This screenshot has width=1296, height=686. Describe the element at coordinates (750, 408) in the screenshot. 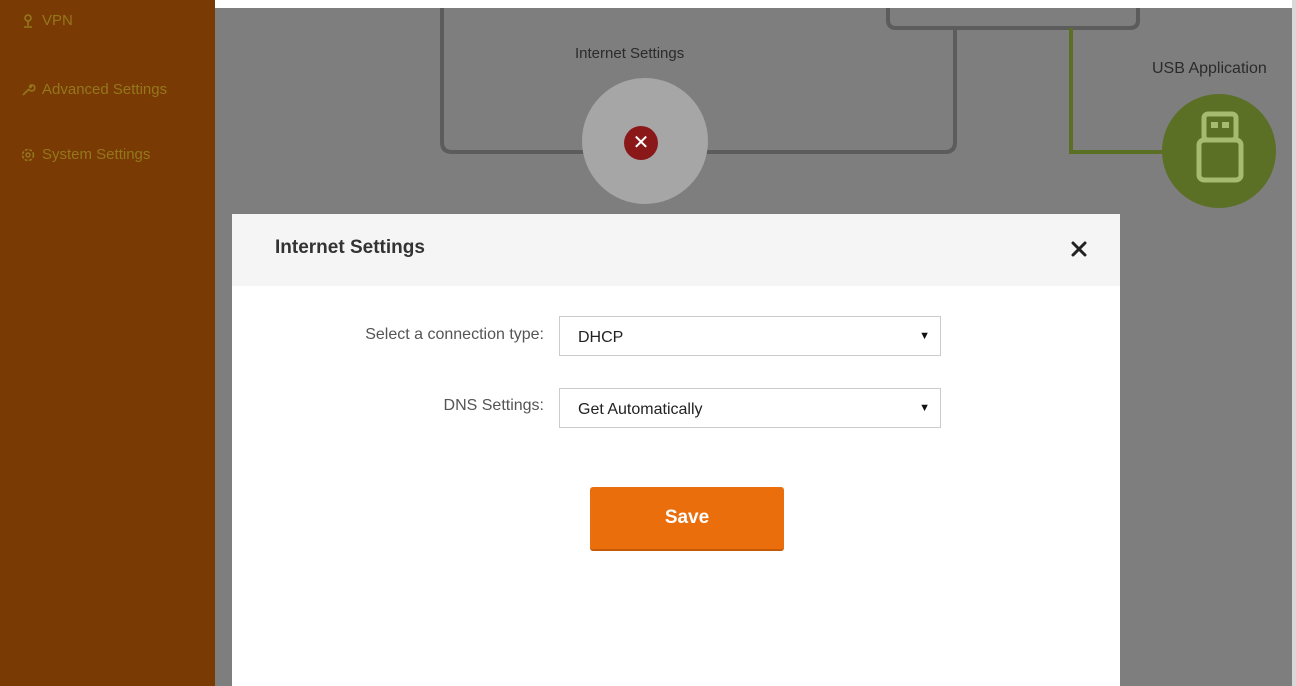

I see `dns-settings-select: Get Automatically ▼` at that location.